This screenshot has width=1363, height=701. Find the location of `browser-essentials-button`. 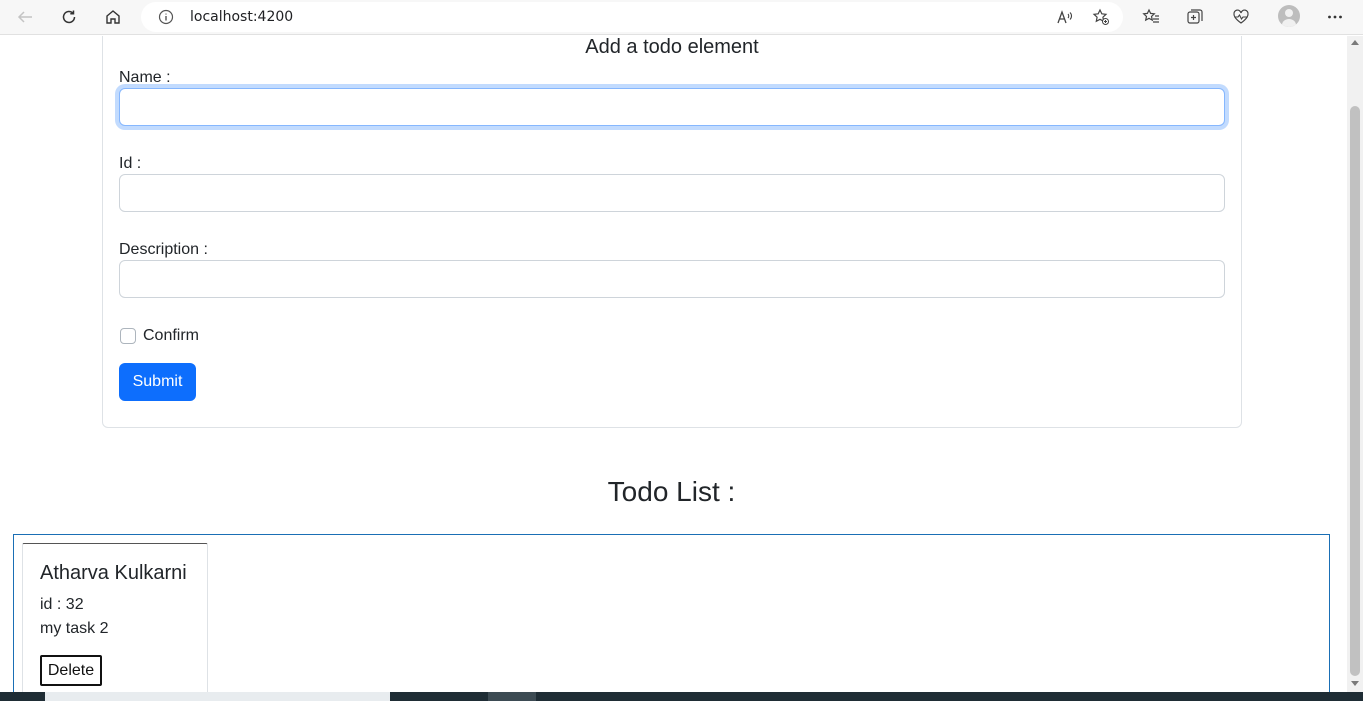

browser-essentials-button is located at coordinates (1241, 17).